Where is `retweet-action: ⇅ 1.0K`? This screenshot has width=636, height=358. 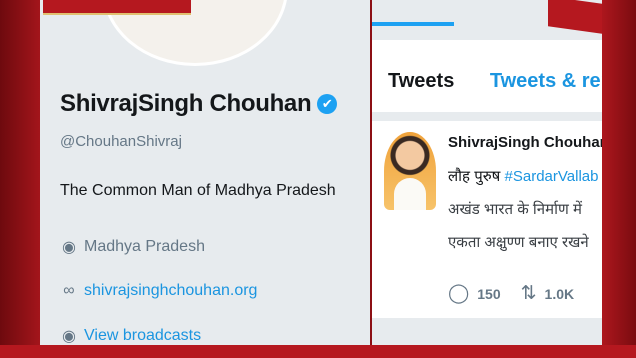 retweet-action: ⇅ 1.0K is located at coordinates (548, 293).